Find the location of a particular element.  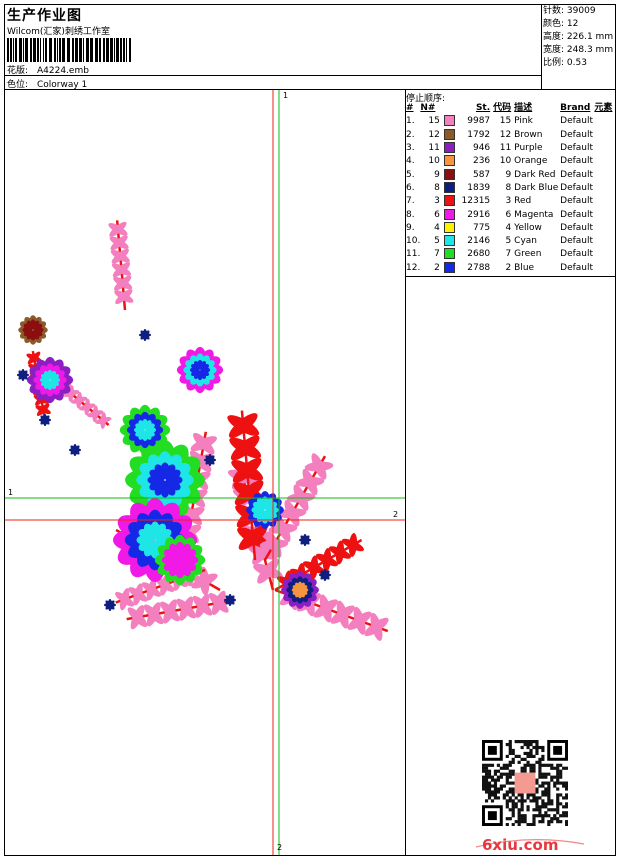

table-row: 8. 6 2916 6 Magenta Default is located at coordinates (500, 214).